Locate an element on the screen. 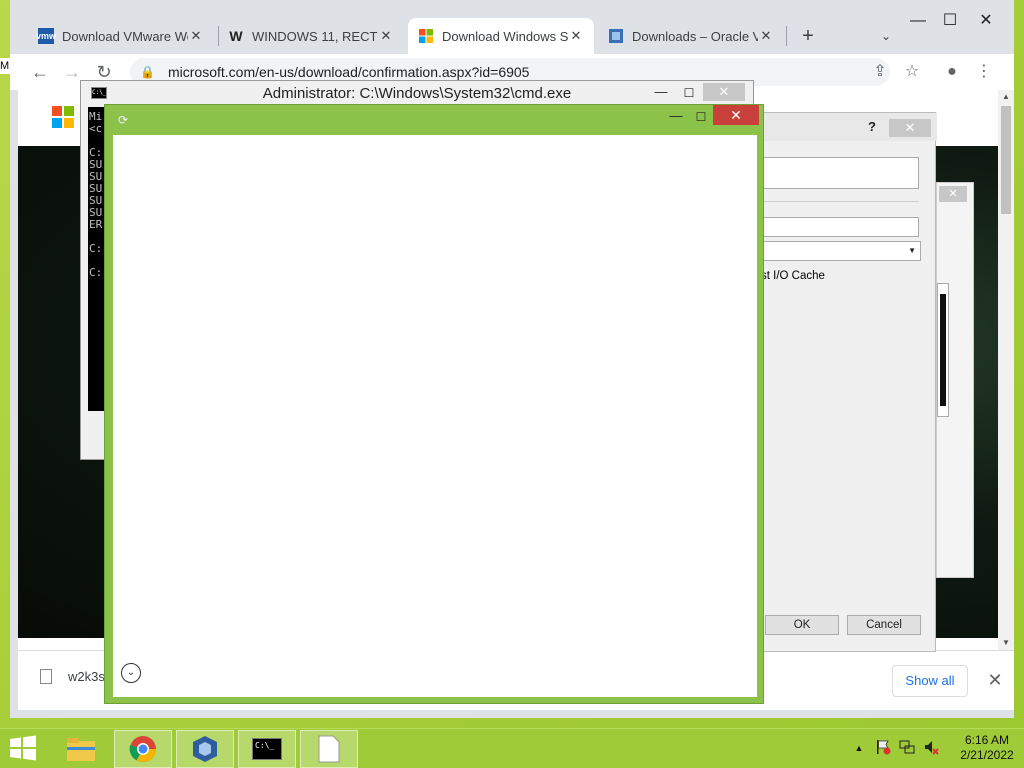  download-filename: w2k3s is located at coordinates (86, 676).